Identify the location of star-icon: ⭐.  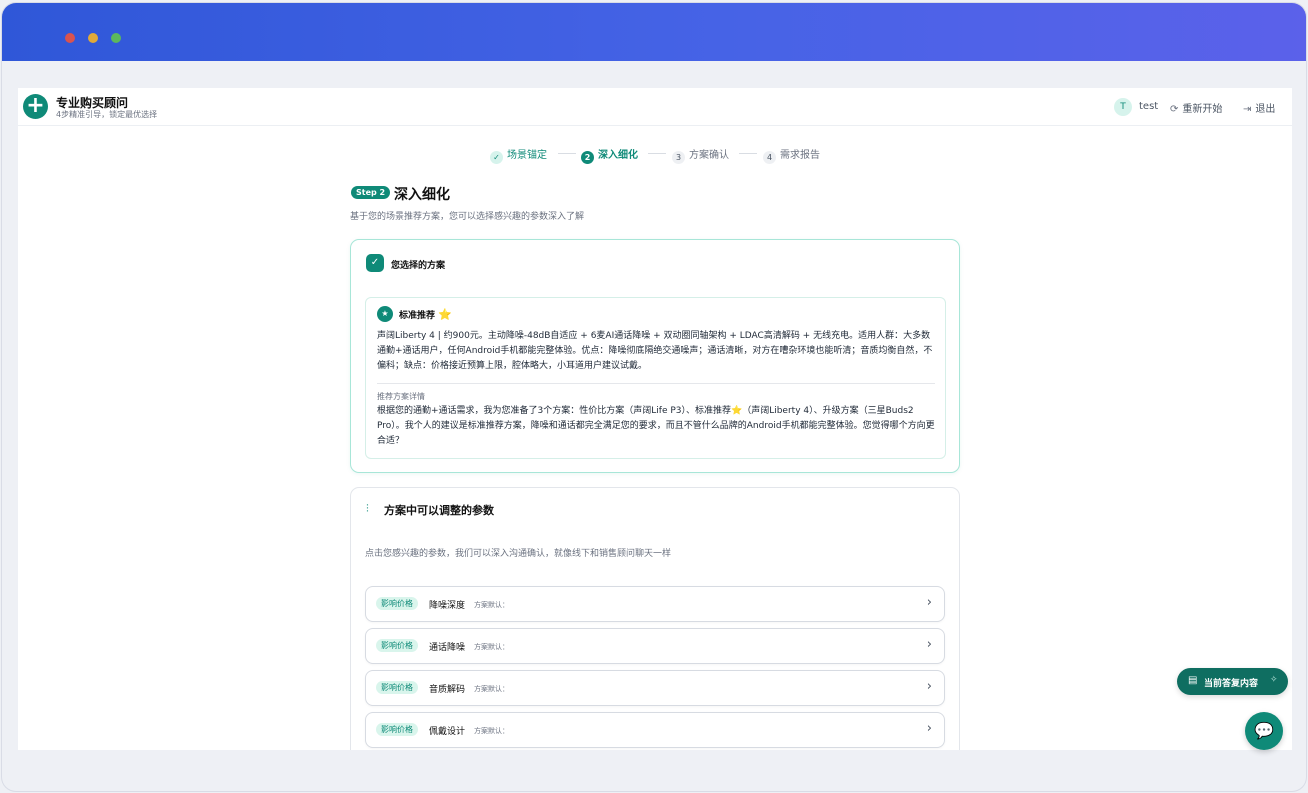
(445, 314).